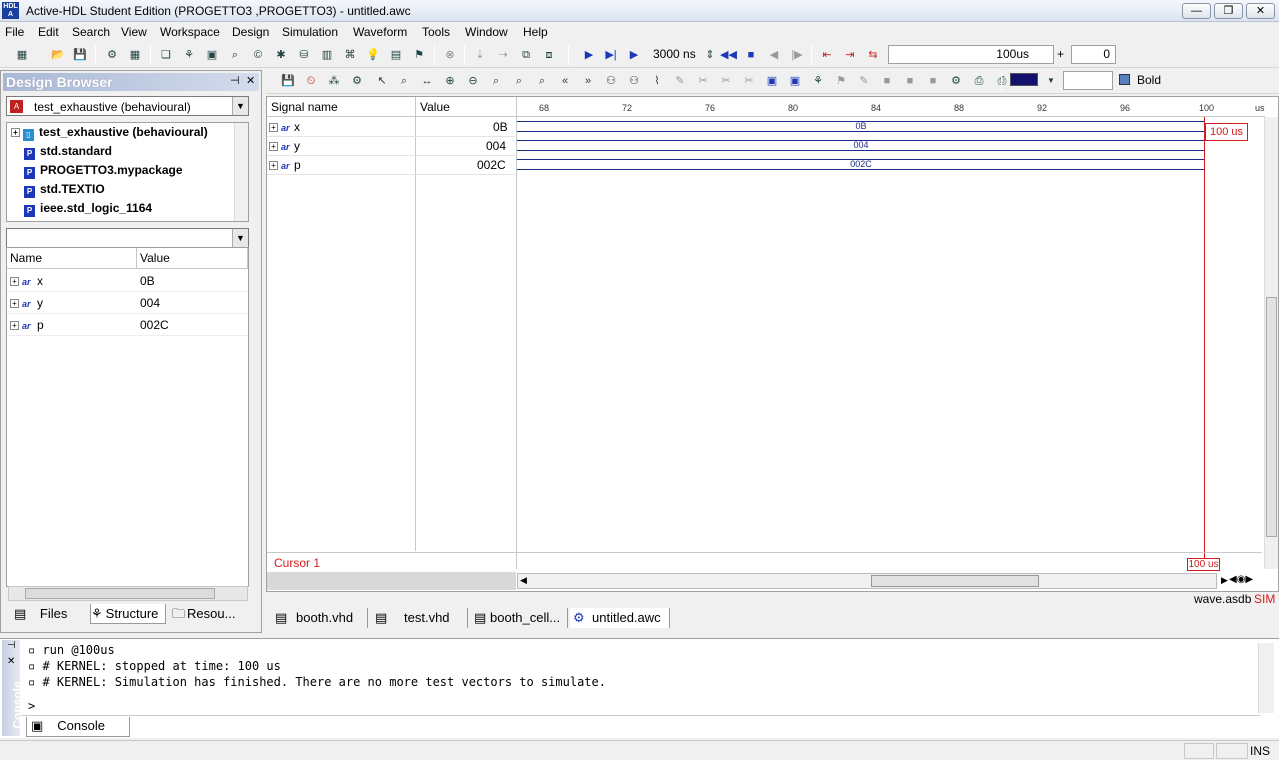  Describe the element at coordinates (396, 55) in the screenshot. I see `chip-icon: ▤` at that location.